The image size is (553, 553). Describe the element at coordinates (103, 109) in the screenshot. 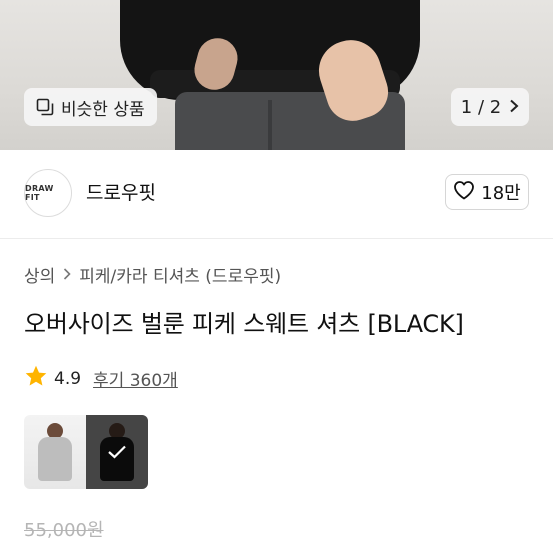

I see `similar-products-label: 비슷한 상품` at that location.